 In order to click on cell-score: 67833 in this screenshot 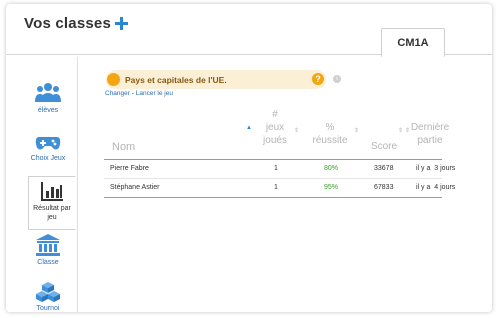, I will do `click(384, 187)`.